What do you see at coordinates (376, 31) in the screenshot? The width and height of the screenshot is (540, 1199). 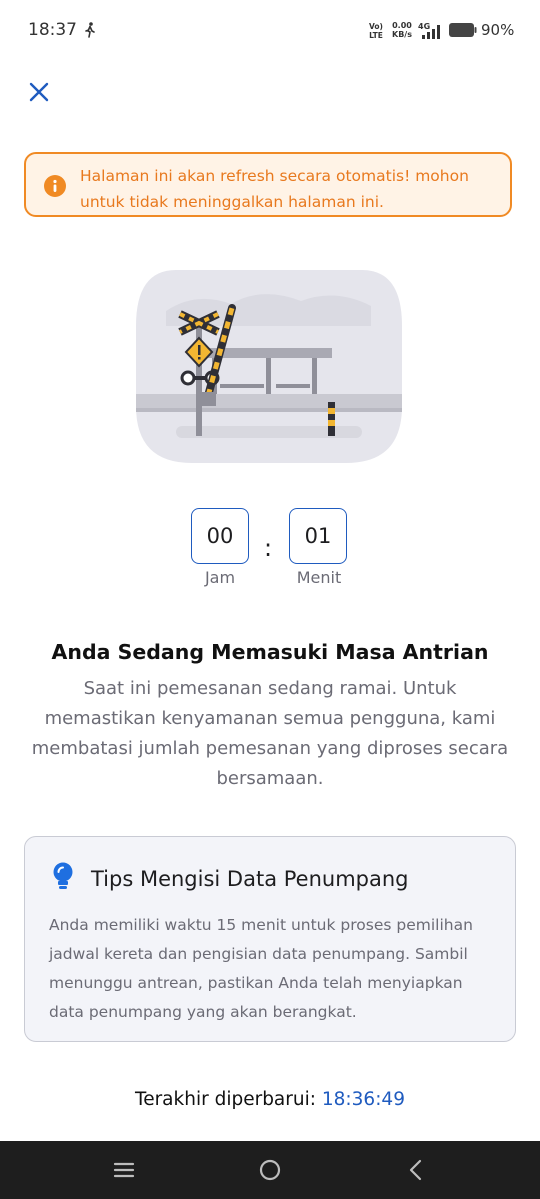 I see `volte-indicator: Vo) LTE` at bounding box center [376, 31].